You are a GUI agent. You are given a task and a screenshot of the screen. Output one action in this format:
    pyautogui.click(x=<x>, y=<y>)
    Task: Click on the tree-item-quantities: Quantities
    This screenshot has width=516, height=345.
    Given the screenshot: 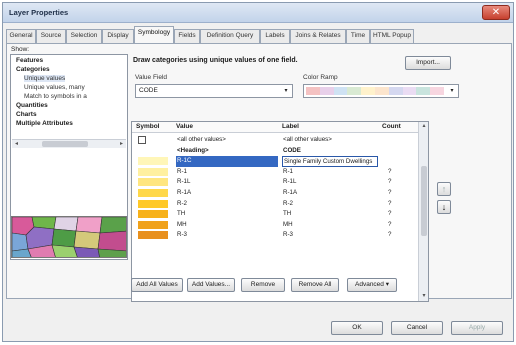 What is the action you would take?
    pyautogui.click(x=32, y=105)
    